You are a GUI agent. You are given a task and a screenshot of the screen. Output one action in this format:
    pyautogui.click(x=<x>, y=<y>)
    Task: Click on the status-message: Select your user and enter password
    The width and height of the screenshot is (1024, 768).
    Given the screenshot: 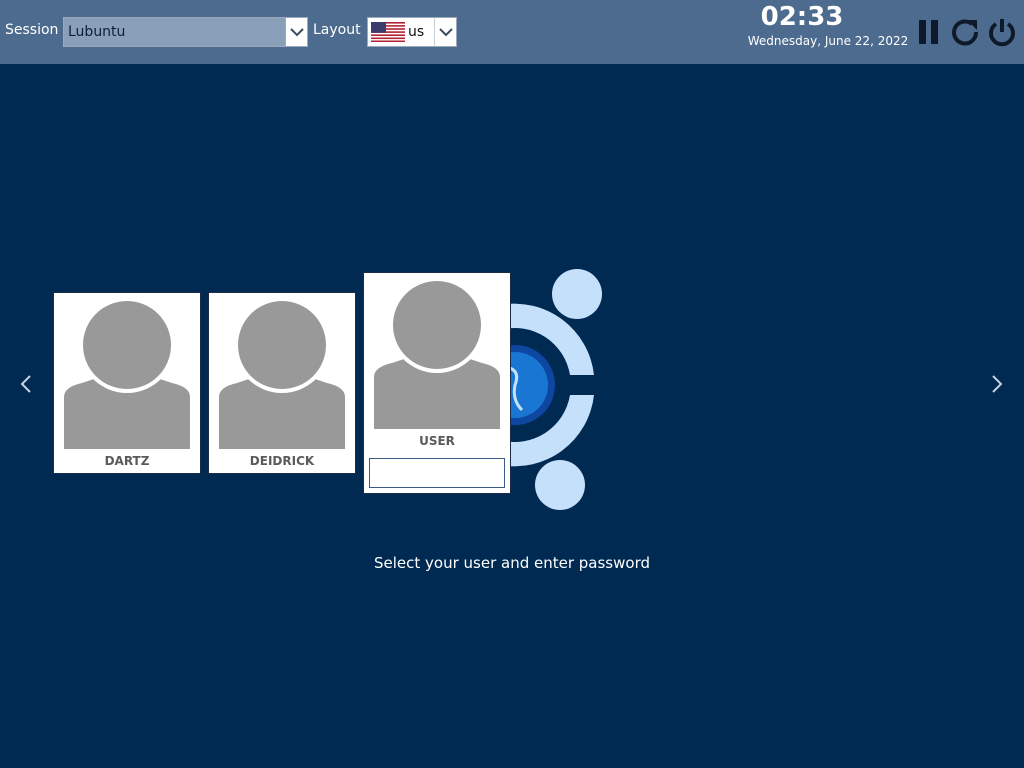 What is the action you would take?
    pyautogui.click(x=511, y=563)
    